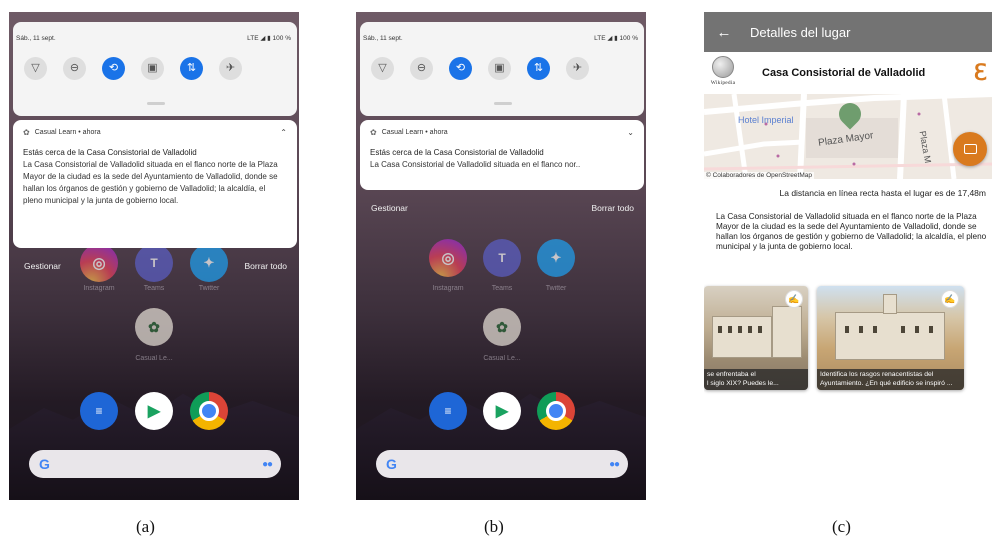  I want to click on back-arrow-icon: ←, so click(724, 32).